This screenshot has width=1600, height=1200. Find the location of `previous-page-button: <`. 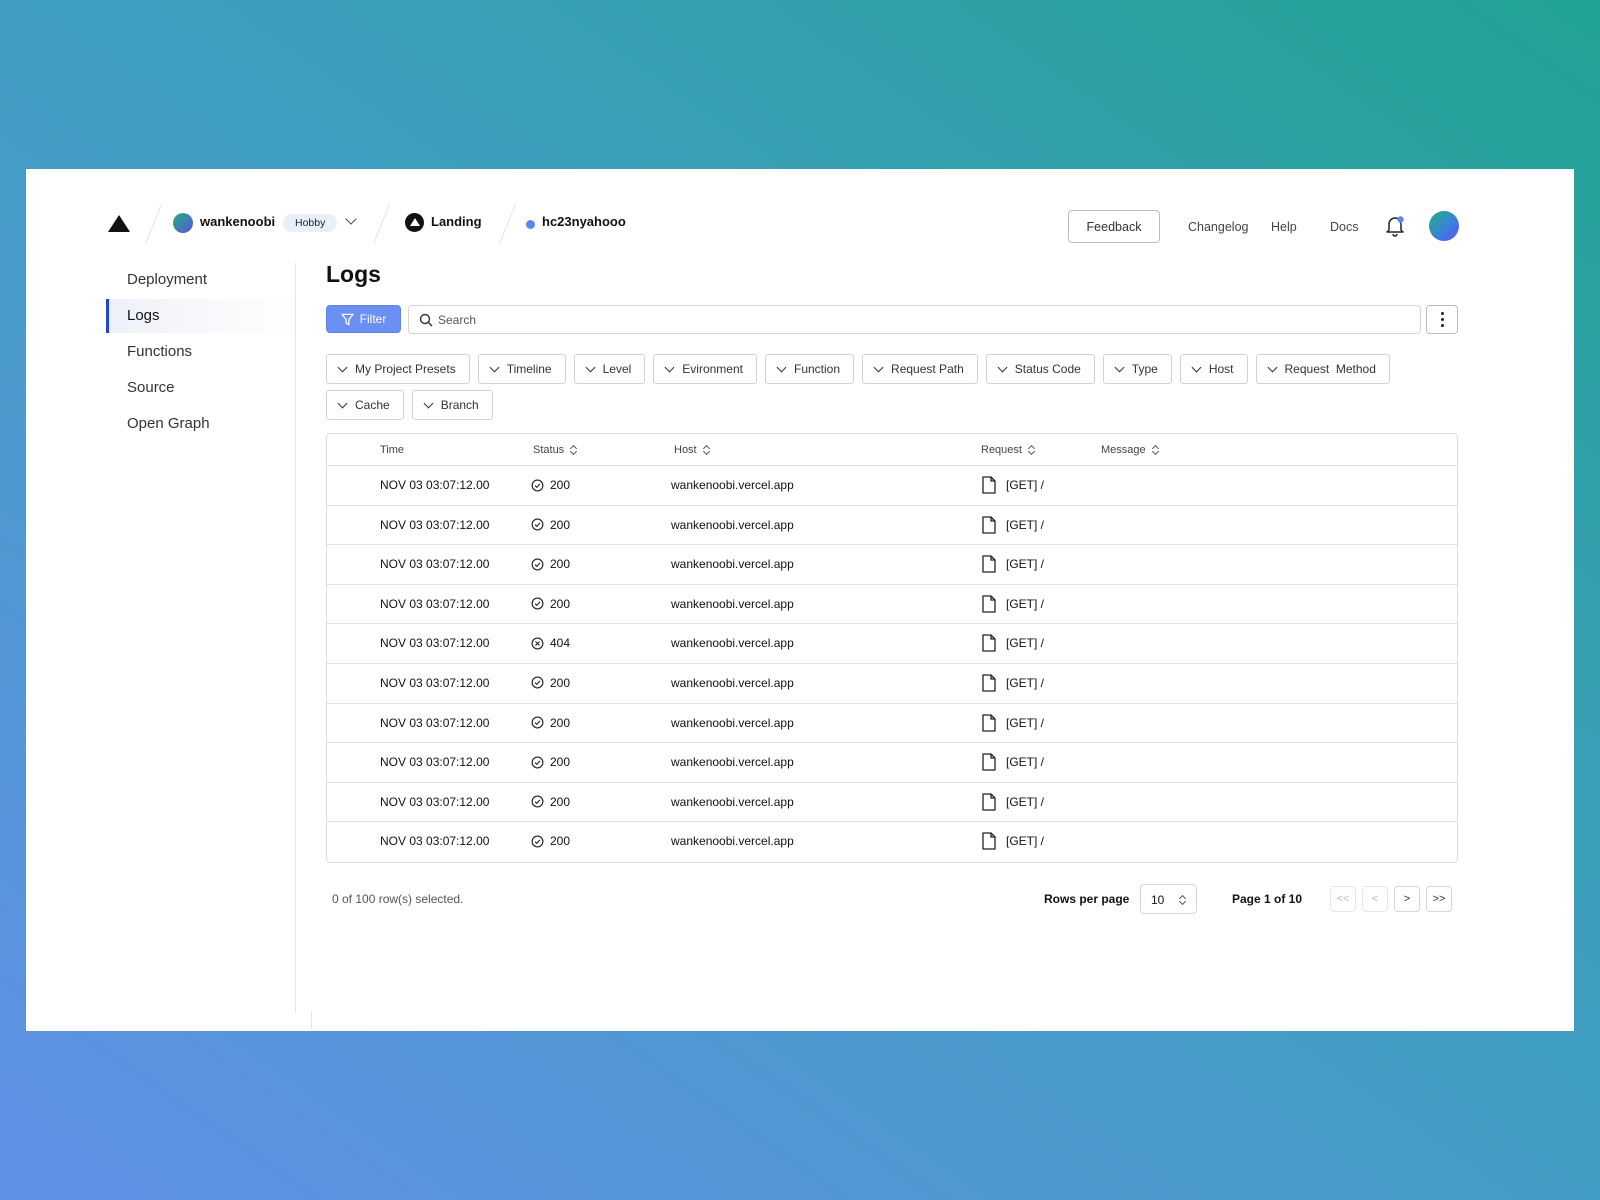

previous-page-button: < is located at coordinates (1375, 899).